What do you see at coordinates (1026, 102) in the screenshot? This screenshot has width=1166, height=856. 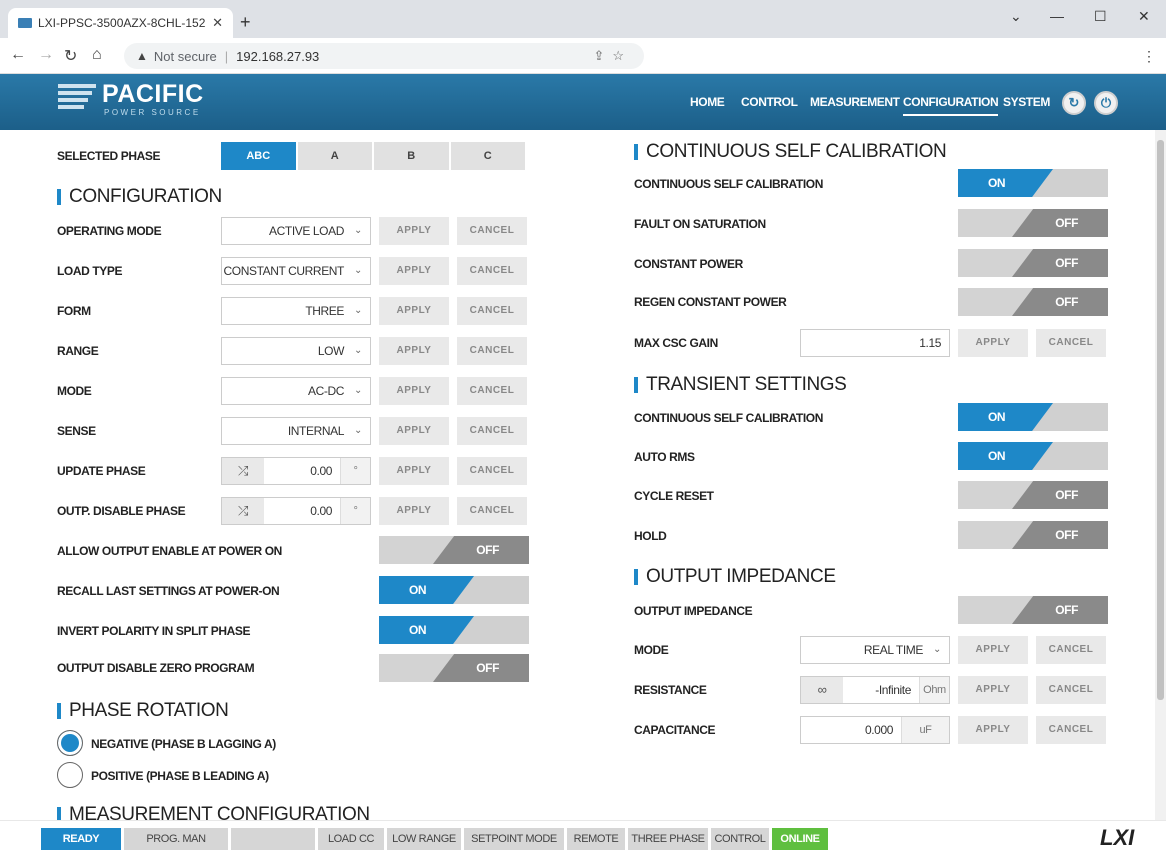 I see `nav-system: SYSTEM` at bounding box center [1026, 102].